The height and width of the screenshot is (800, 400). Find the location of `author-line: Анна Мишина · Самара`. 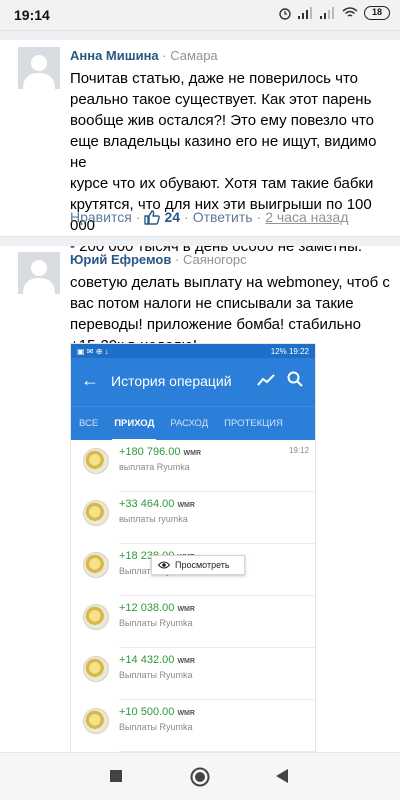

author-line: Анна Мишина · Самара is located at coordinates (144, 55).